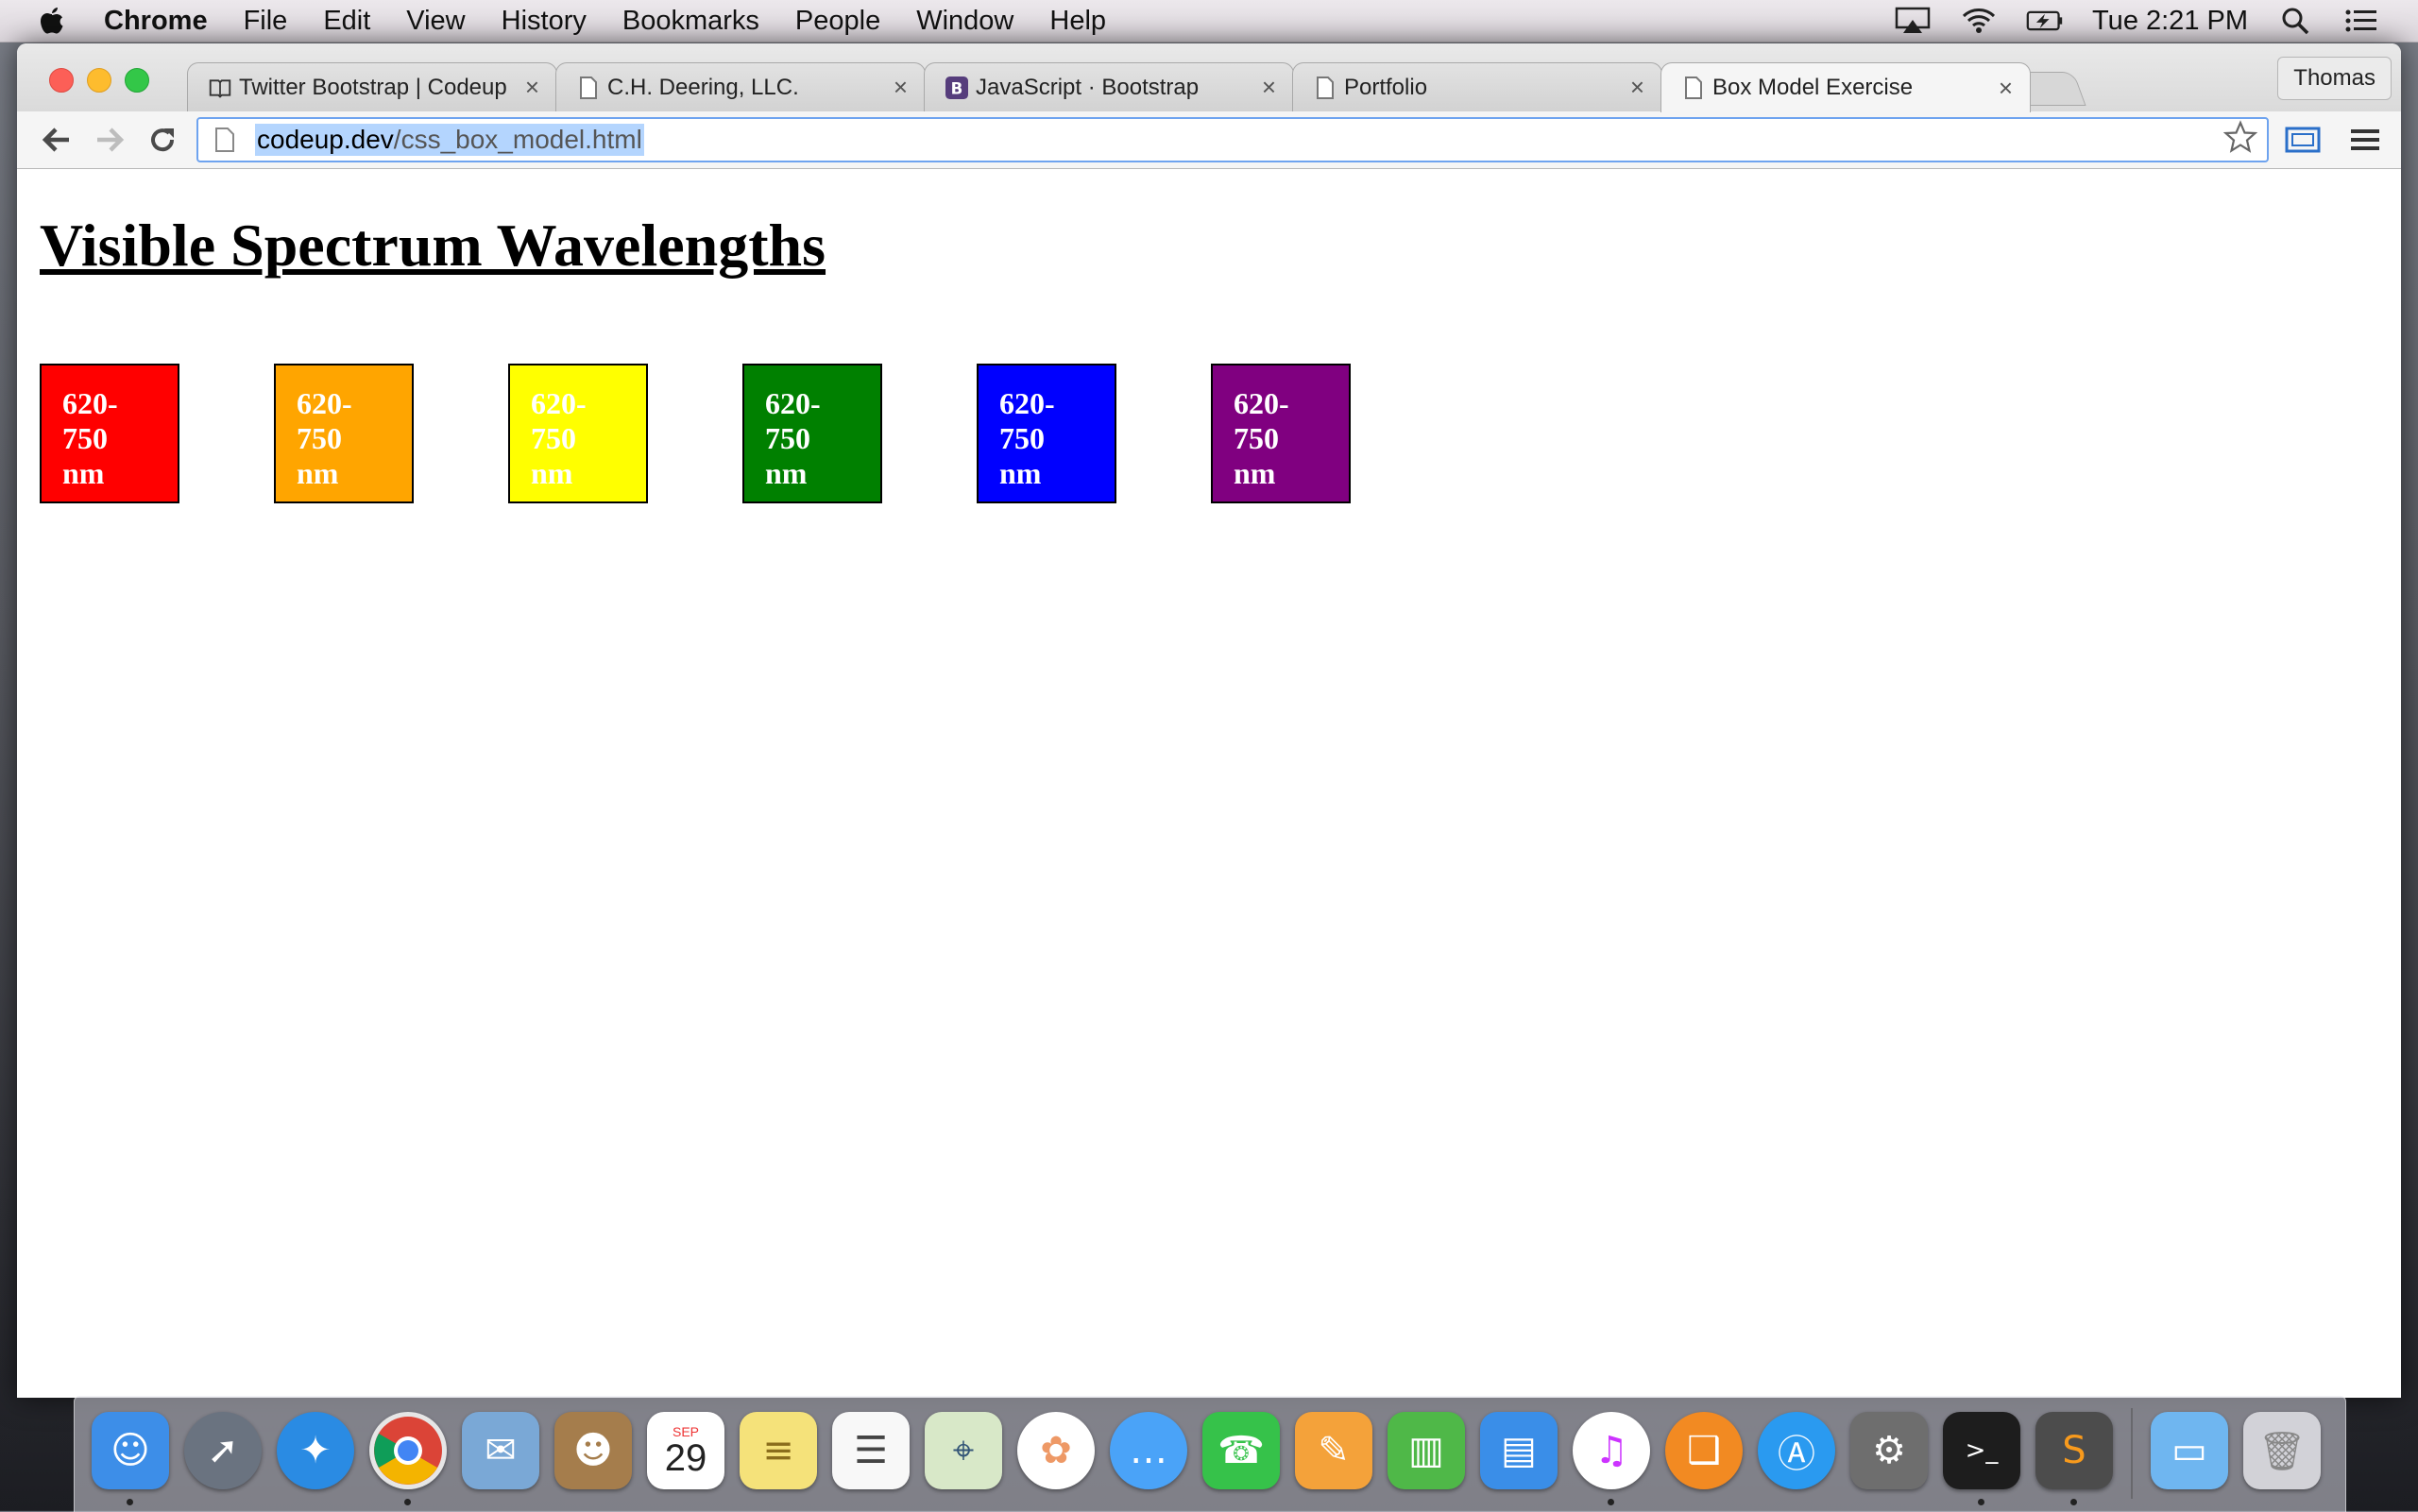 This screenshot has width=2418, height=1512. Describe the element at coordinates (517, 140) in the screenshot. I see `url-path: /css_box_model.html` at that location.